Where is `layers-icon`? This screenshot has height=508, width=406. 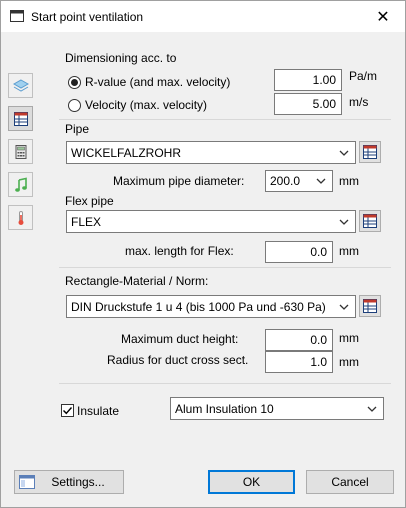
layers-icon is located at coordinates (20, 85).